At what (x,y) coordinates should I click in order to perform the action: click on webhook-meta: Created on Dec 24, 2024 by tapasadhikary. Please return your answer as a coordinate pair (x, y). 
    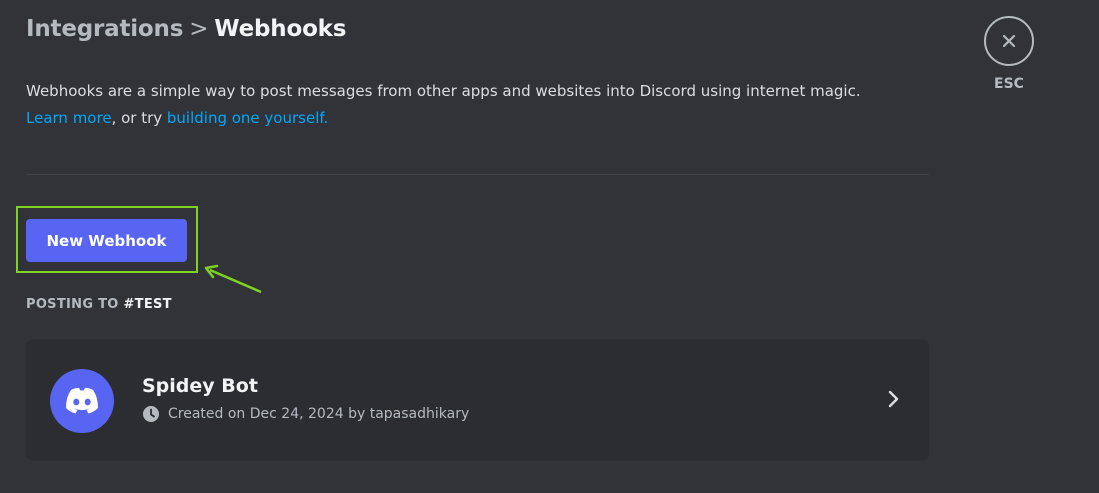
    Looking at the image, I should click on (305, 414).